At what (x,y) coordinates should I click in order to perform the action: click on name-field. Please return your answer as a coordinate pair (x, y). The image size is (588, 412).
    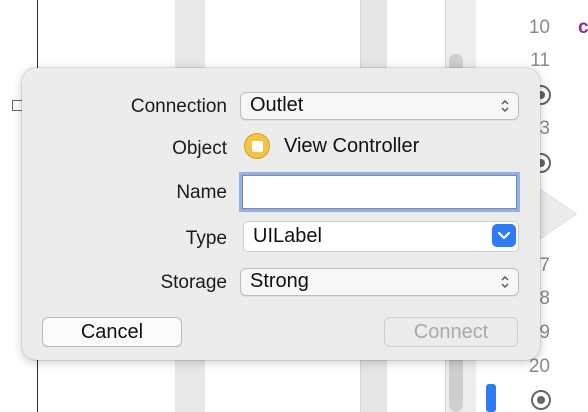
    Looking at the image, I should click on (379, 192).